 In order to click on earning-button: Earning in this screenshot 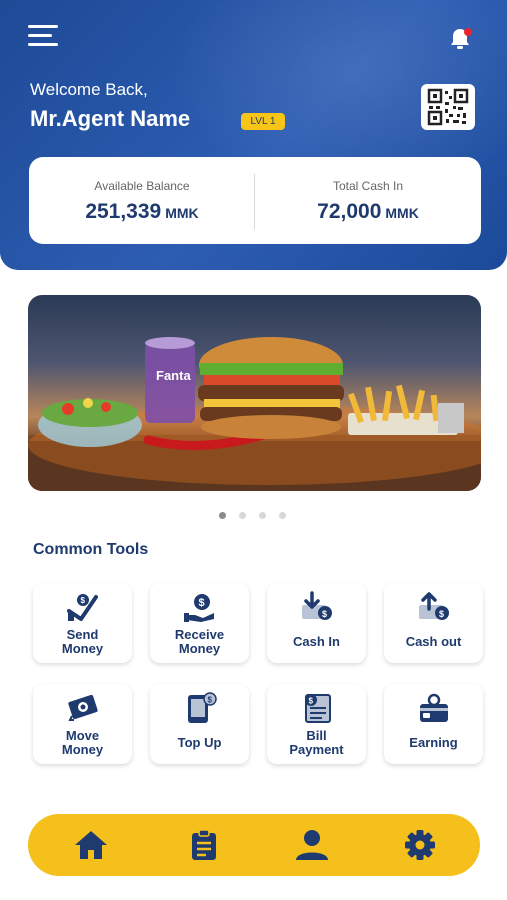, I will do `click(433, 724)`.